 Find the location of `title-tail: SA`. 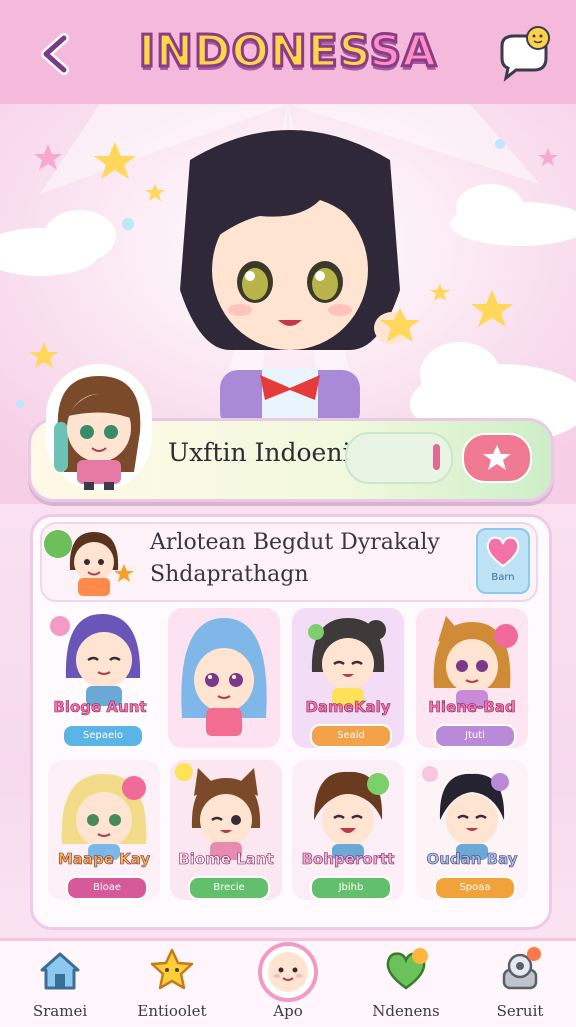

title-tail: SA is located at coordinates (403, 52).